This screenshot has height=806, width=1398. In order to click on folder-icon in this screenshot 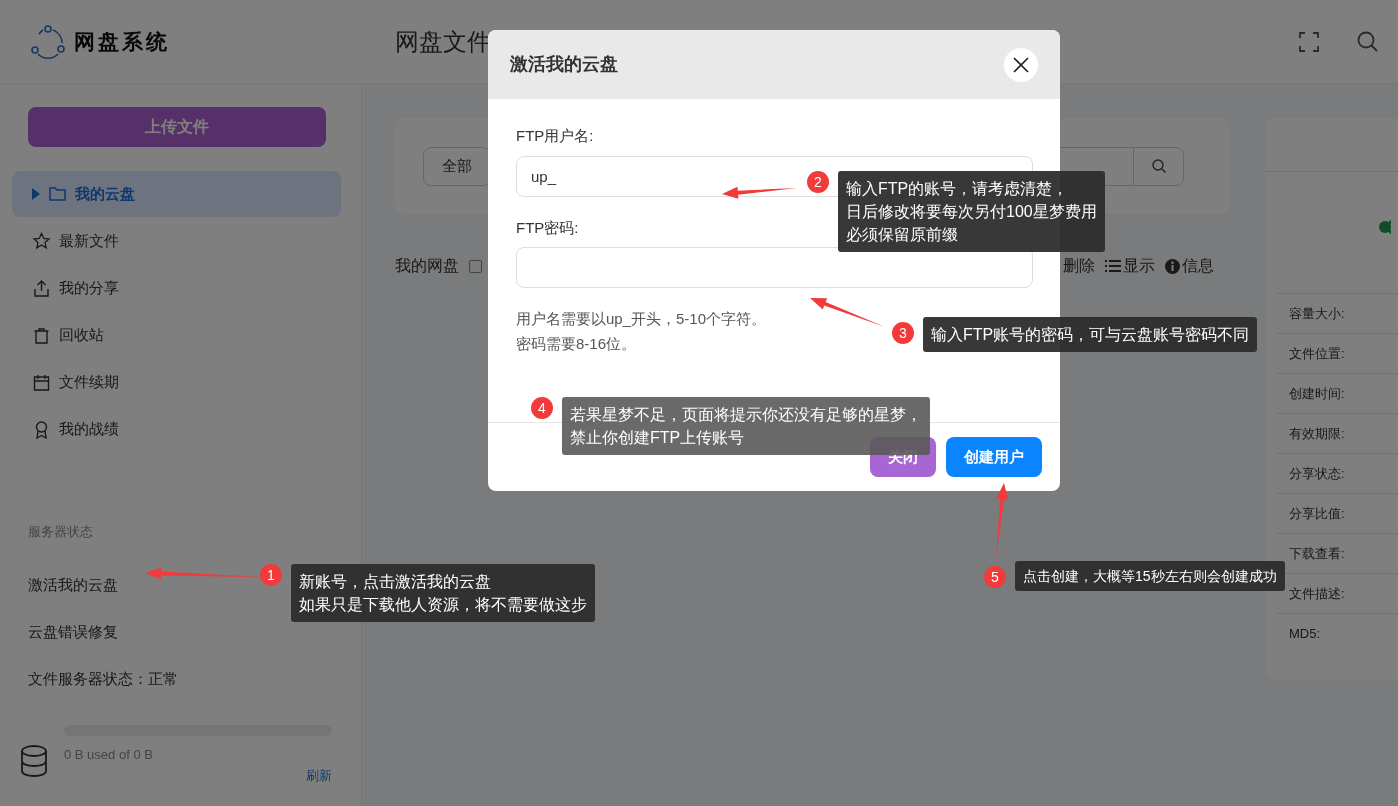, I will do `click(57, 194)`.